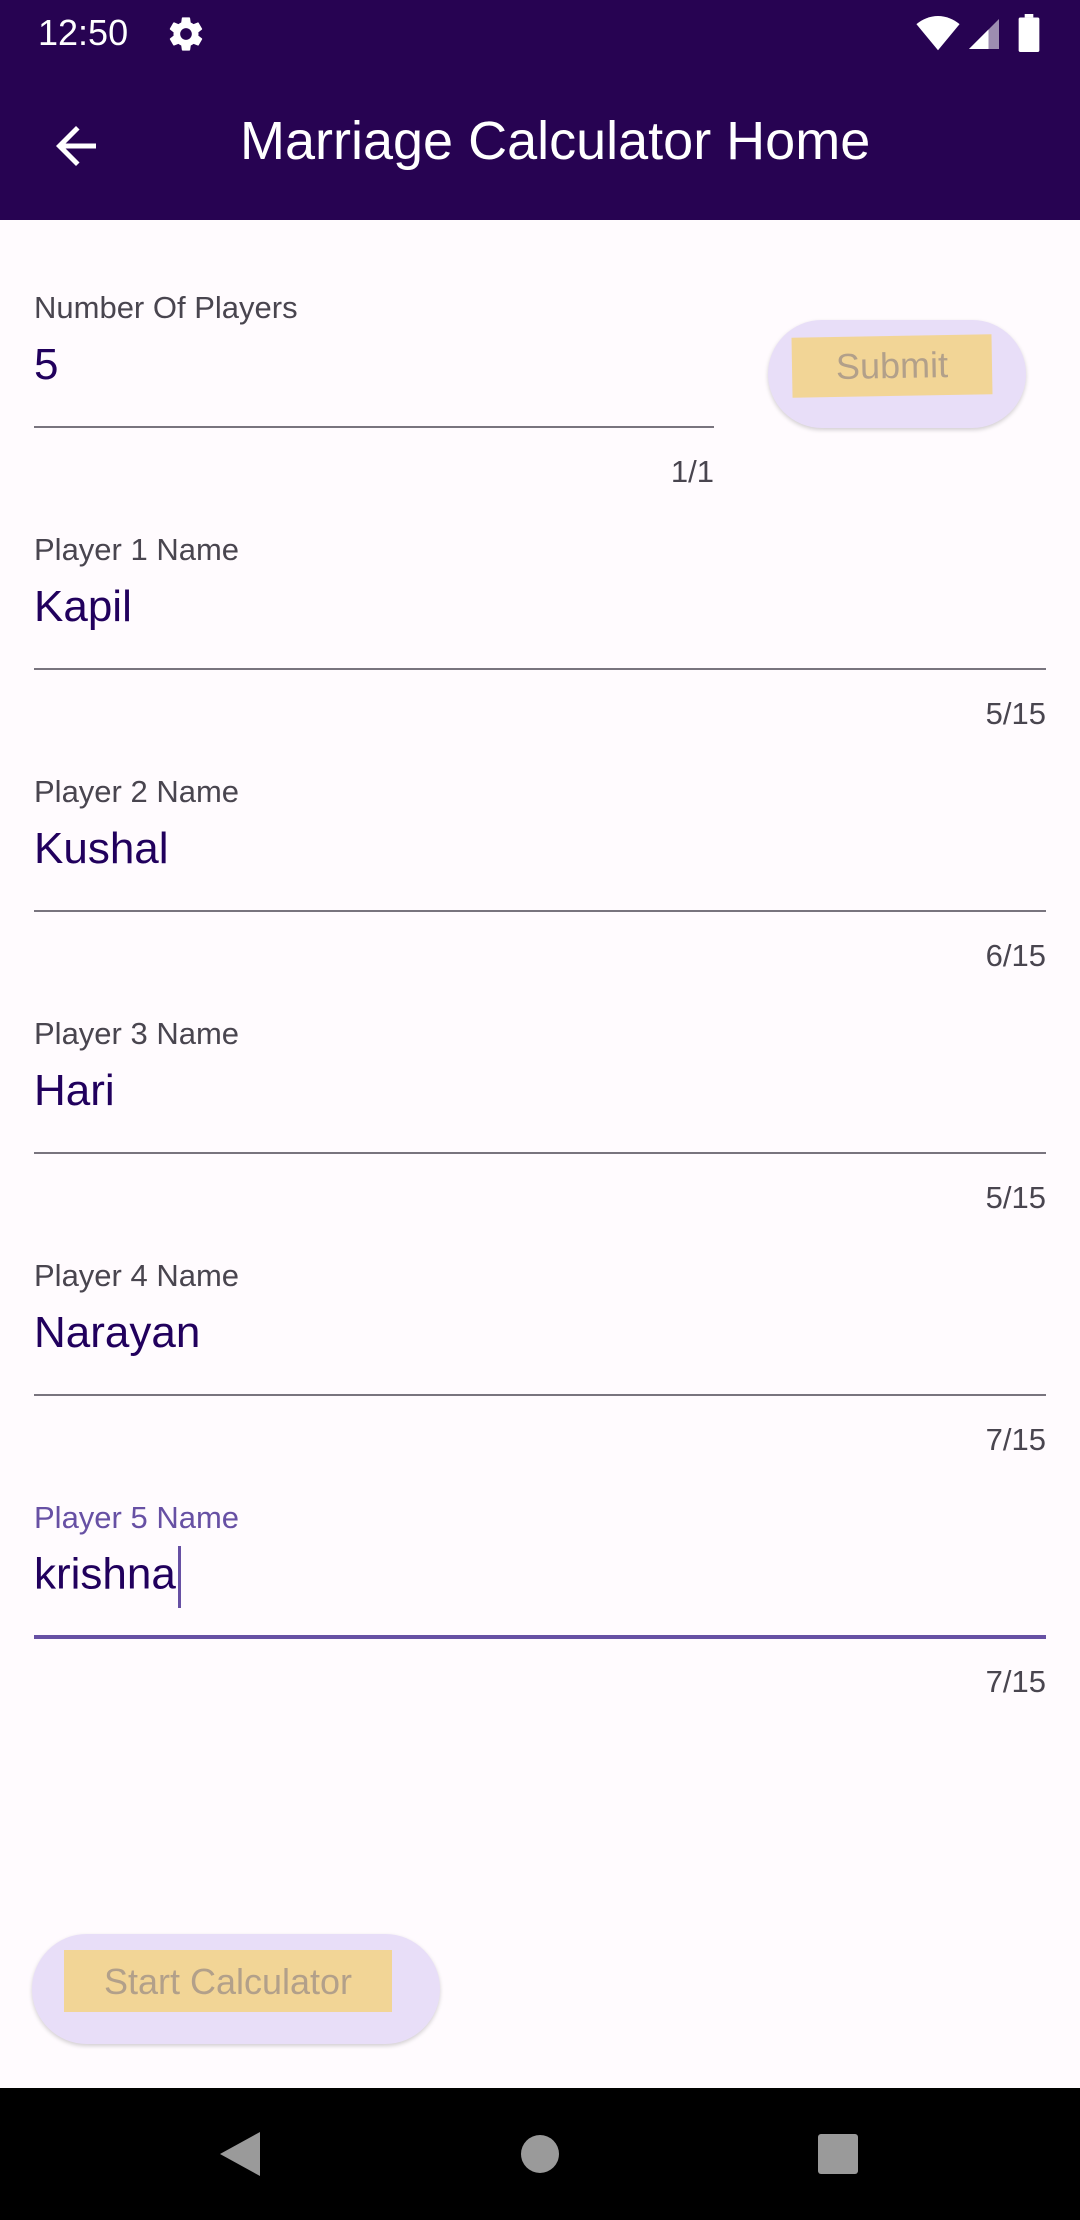 The height and width of the screenshot is (2220, 1080). Describe the element at coordinates (137, 549) in the screenshot. I see `player-1-name-label: Player 1 Name` at that location.